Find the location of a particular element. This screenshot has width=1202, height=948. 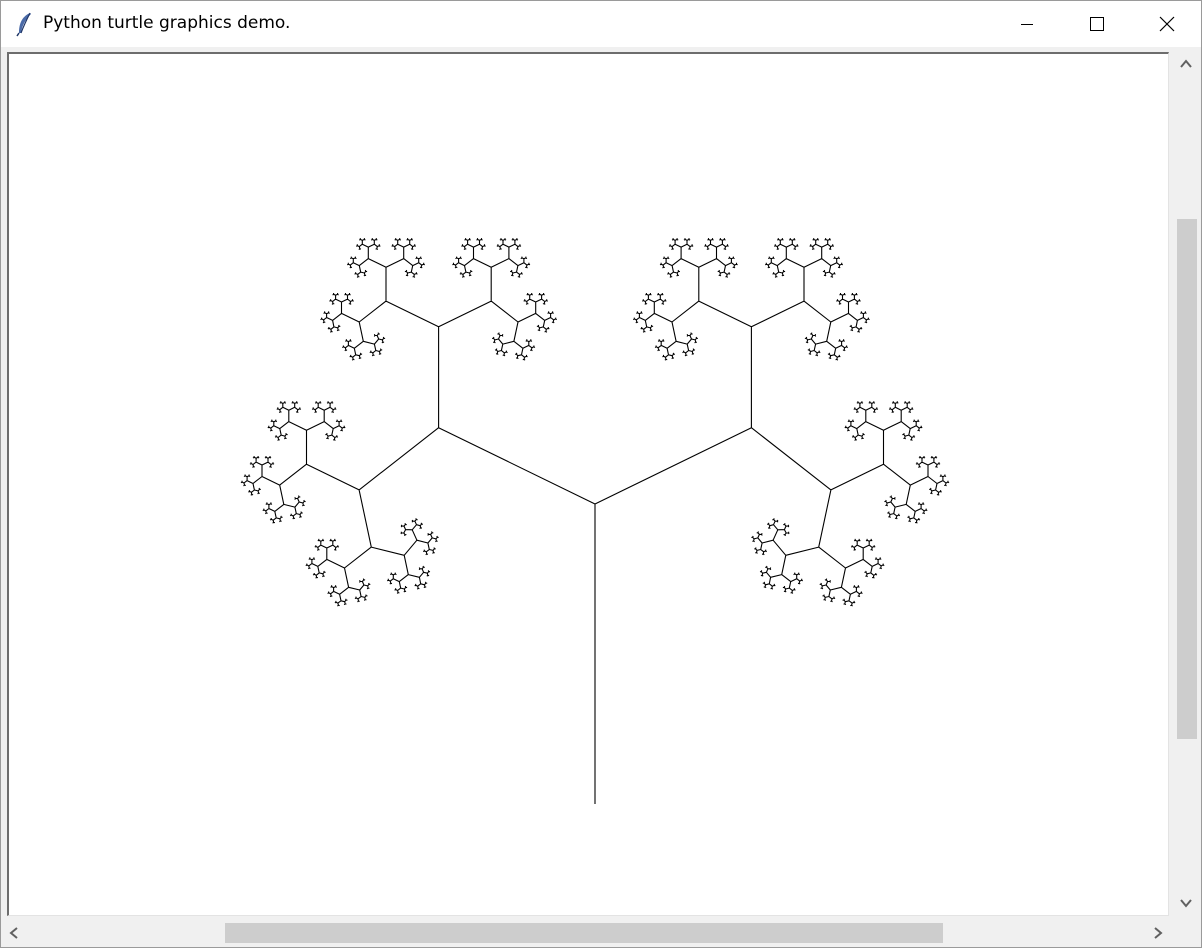

maximize-button is located at coordinates (1097, 24).